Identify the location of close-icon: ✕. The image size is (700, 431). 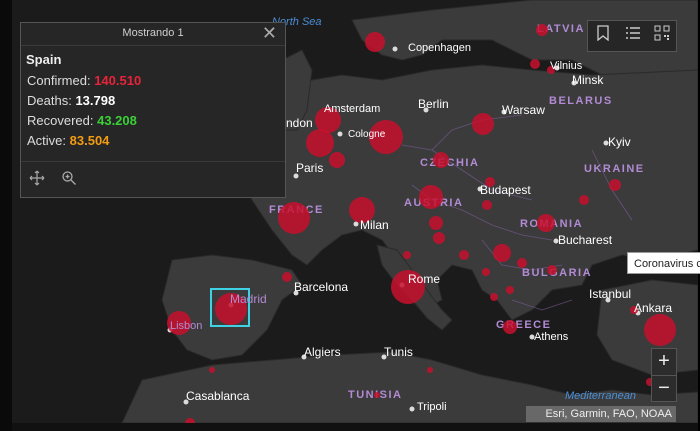
(269, 33).